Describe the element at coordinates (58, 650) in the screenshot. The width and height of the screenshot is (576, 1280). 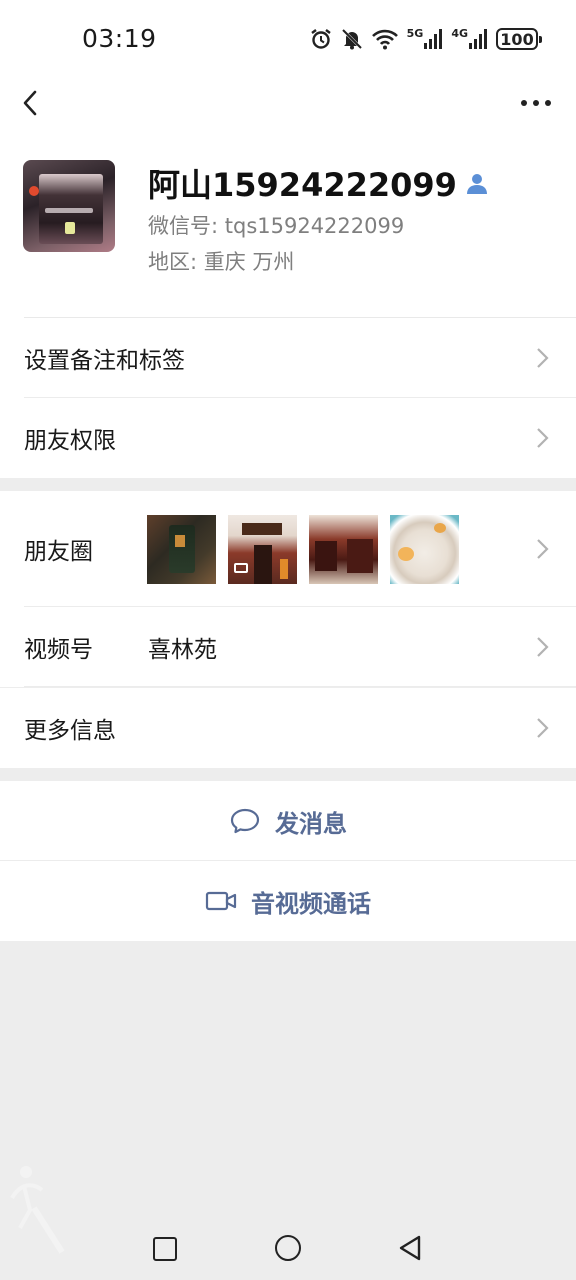
I see `channels-label: 视频号` at that location.